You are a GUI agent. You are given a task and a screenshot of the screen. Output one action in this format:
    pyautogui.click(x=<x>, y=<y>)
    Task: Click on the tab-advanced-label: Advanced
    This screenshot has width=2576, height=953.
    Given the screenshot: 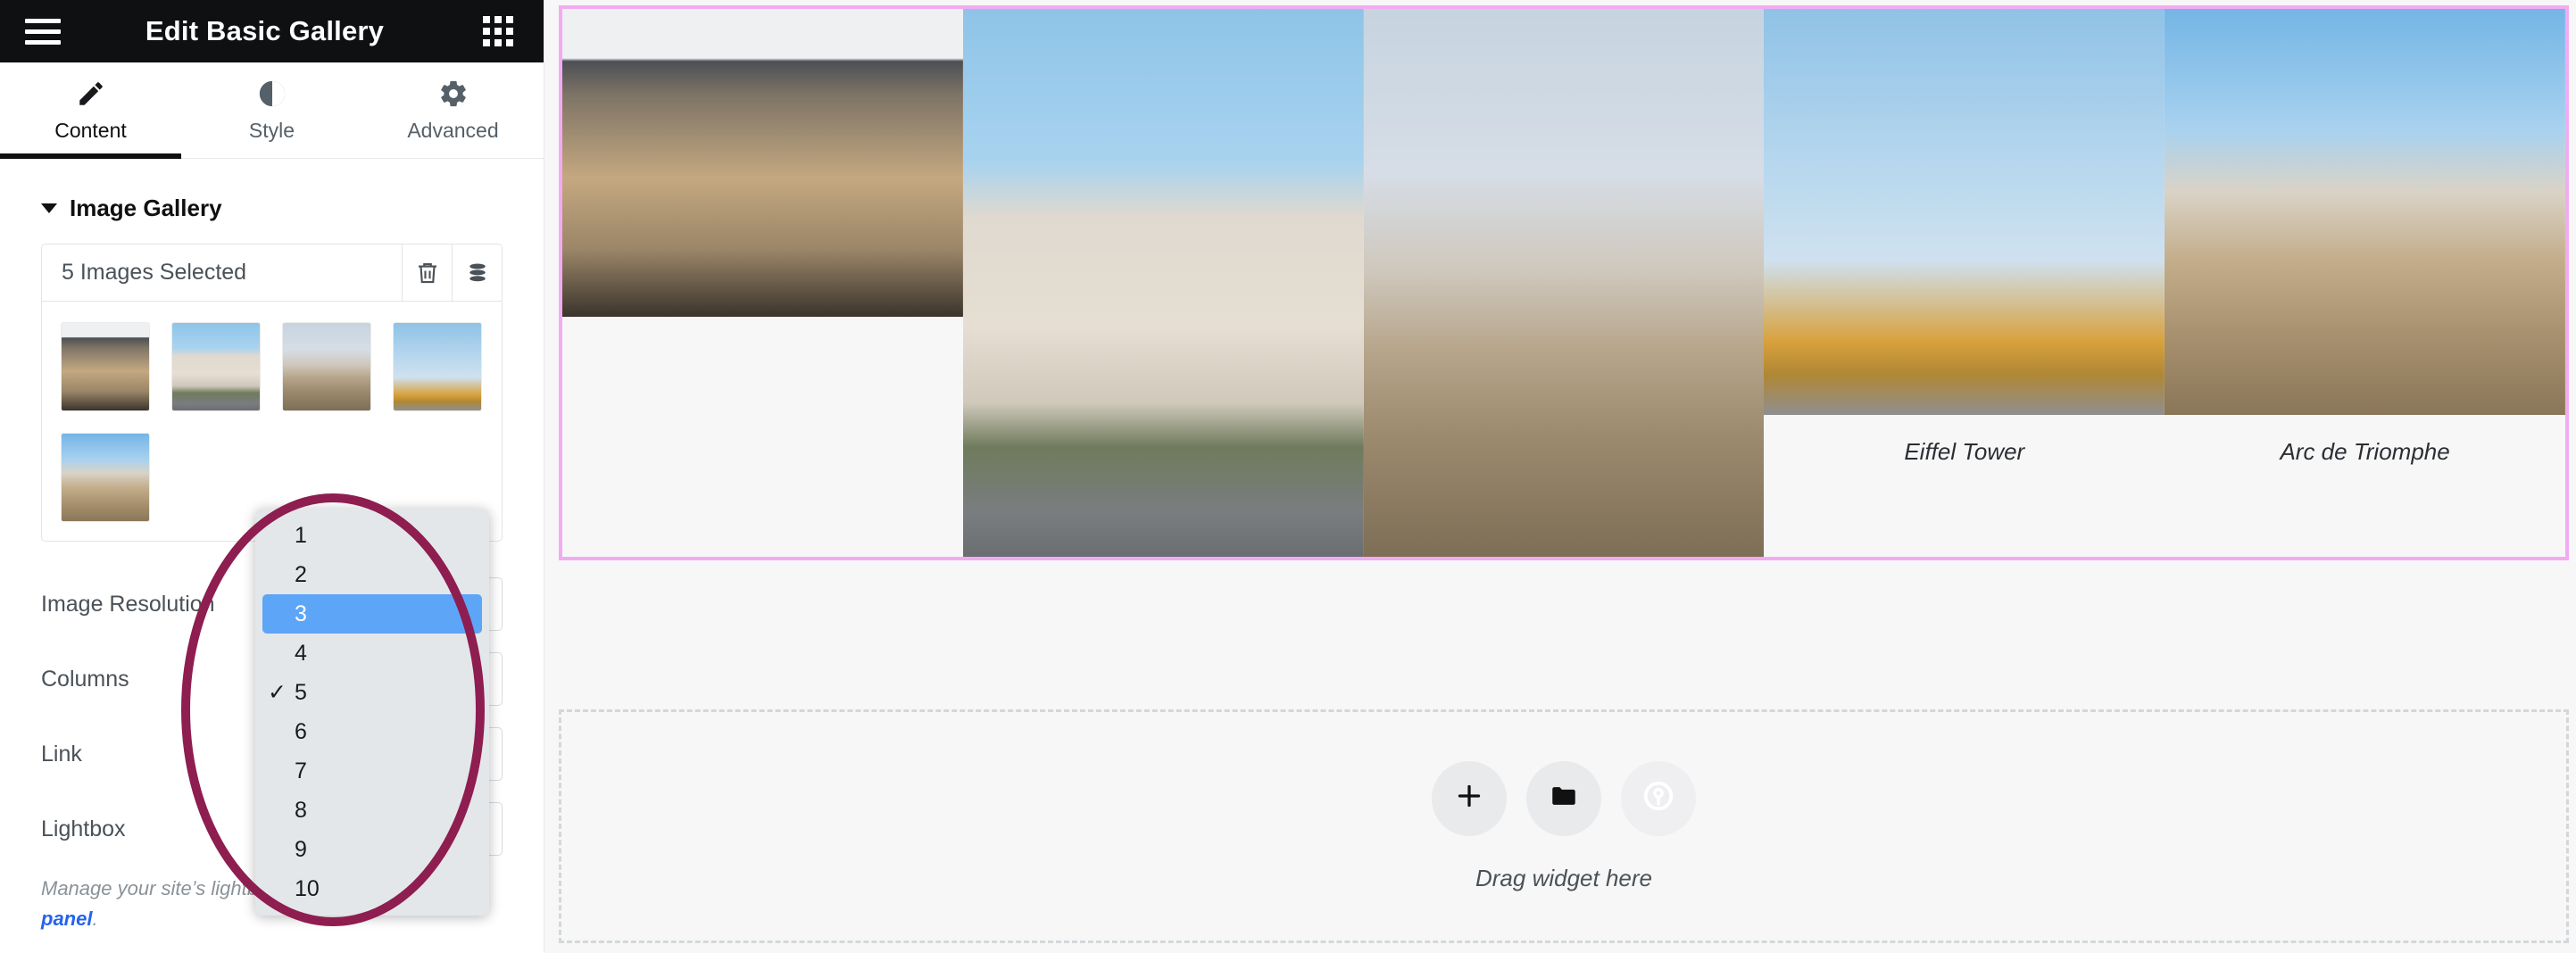 What is the action you would take?
    pyautogui.click(x=453, y=130)
    